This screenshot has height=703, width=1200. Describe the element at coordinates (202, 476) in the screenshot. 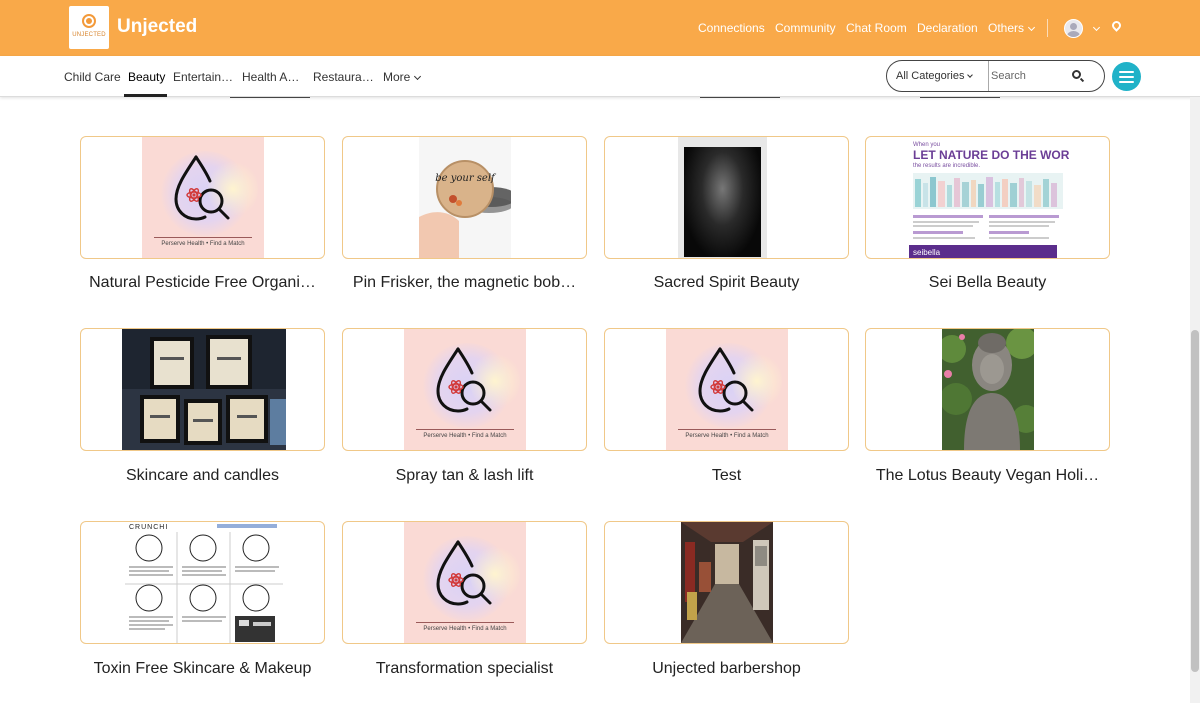

I see `listing-title: Skincare and candles` at that location.